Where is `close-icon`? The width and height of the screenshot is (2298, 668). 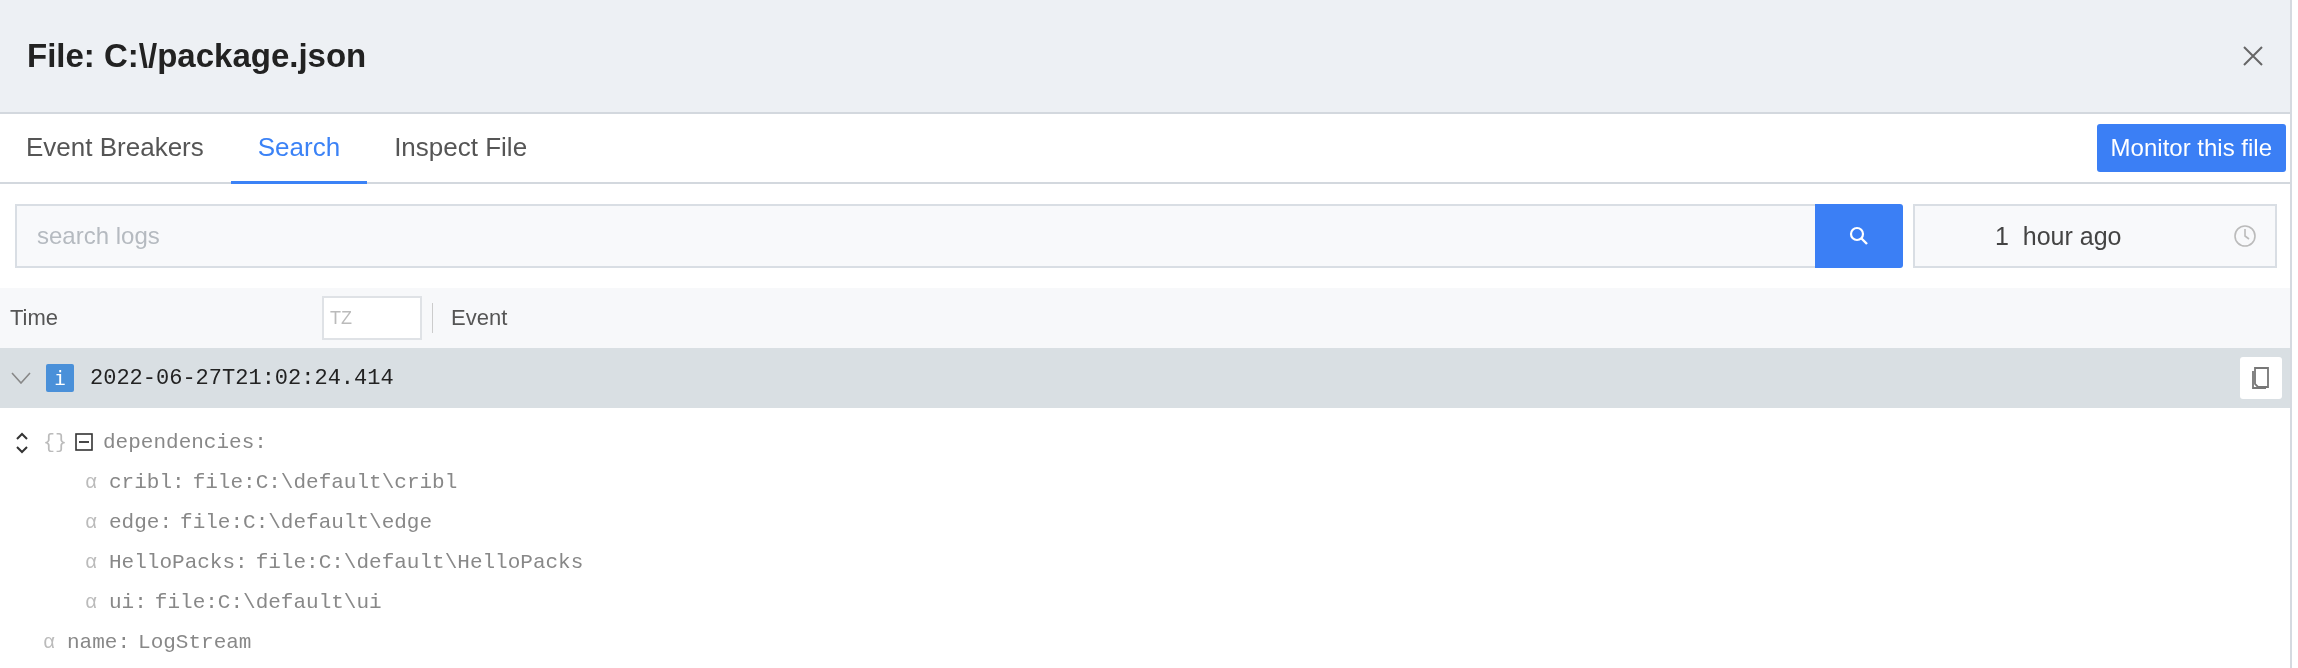 close-icon is located at coordinates (2253, 56).